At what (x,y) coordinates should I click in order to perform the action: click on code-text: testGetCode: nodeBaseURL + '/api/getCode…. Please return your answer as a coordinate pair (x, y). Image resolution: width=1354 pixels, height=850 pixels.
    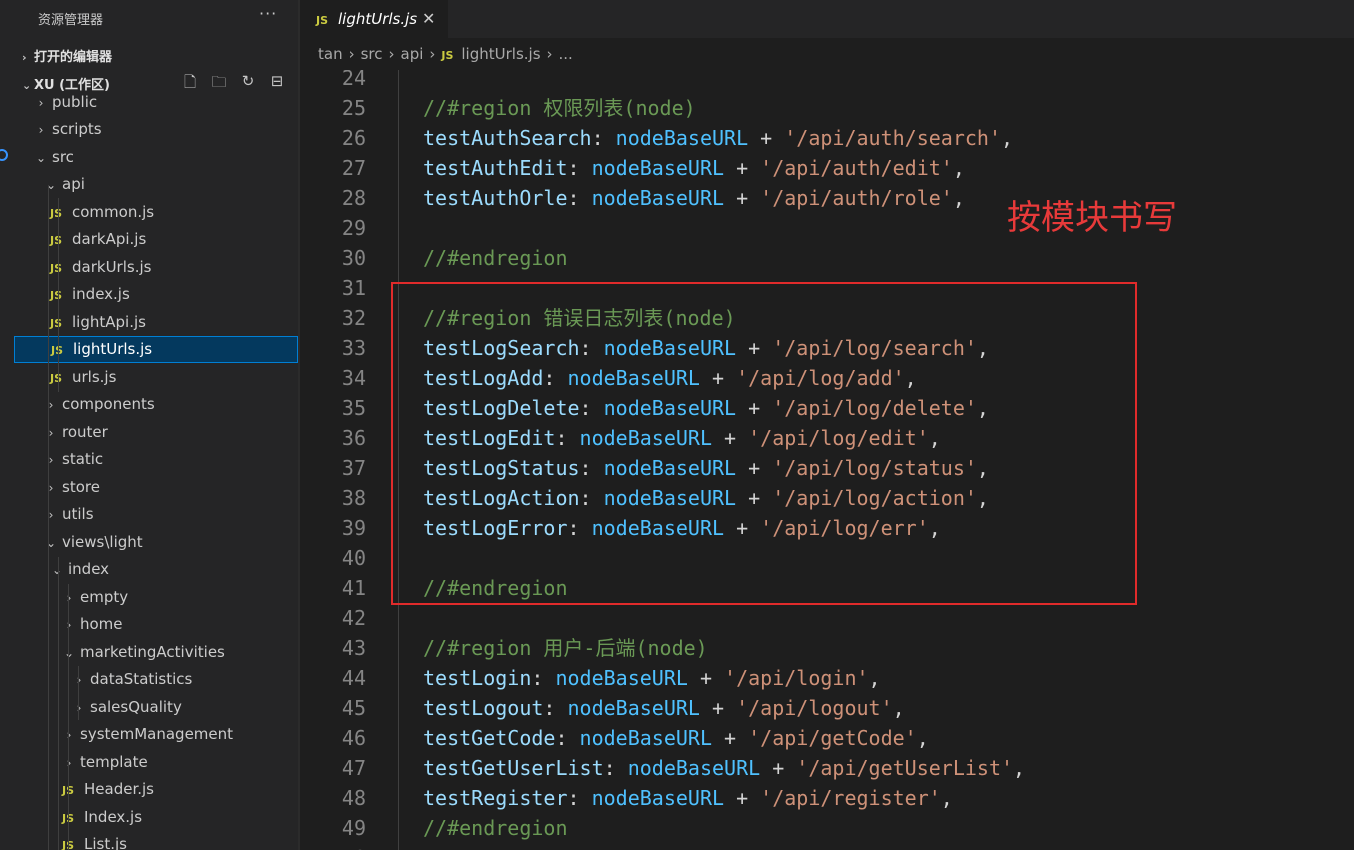
    Looking at the image, I should click on (676, 738).